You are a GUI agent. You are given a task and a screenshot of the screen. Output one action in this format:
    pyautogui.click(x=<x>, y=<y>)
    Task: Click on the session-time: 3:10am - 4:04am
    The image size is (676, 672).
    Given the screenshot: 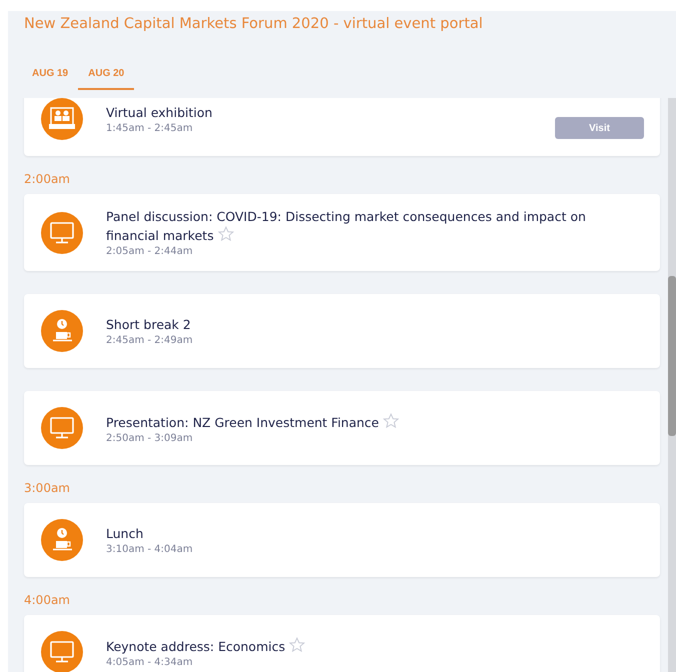 What is the action you would take?
    pyautogui.click(x=150, y=549)
    